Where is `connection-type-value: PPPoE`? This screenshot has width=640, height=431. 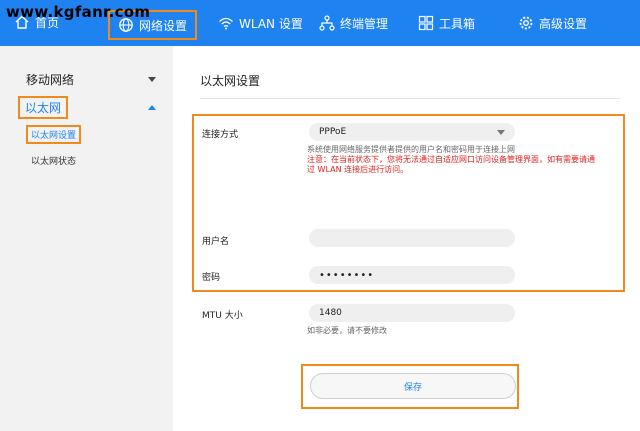 connection-type-value: PPPoE is located at coordinates (333, 132).